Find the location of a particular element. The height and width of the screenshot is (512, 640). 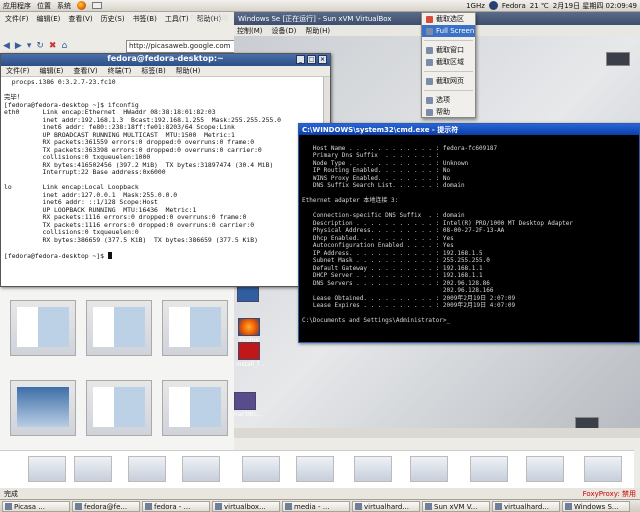

cmd-line is located at coordinates (469, 194).